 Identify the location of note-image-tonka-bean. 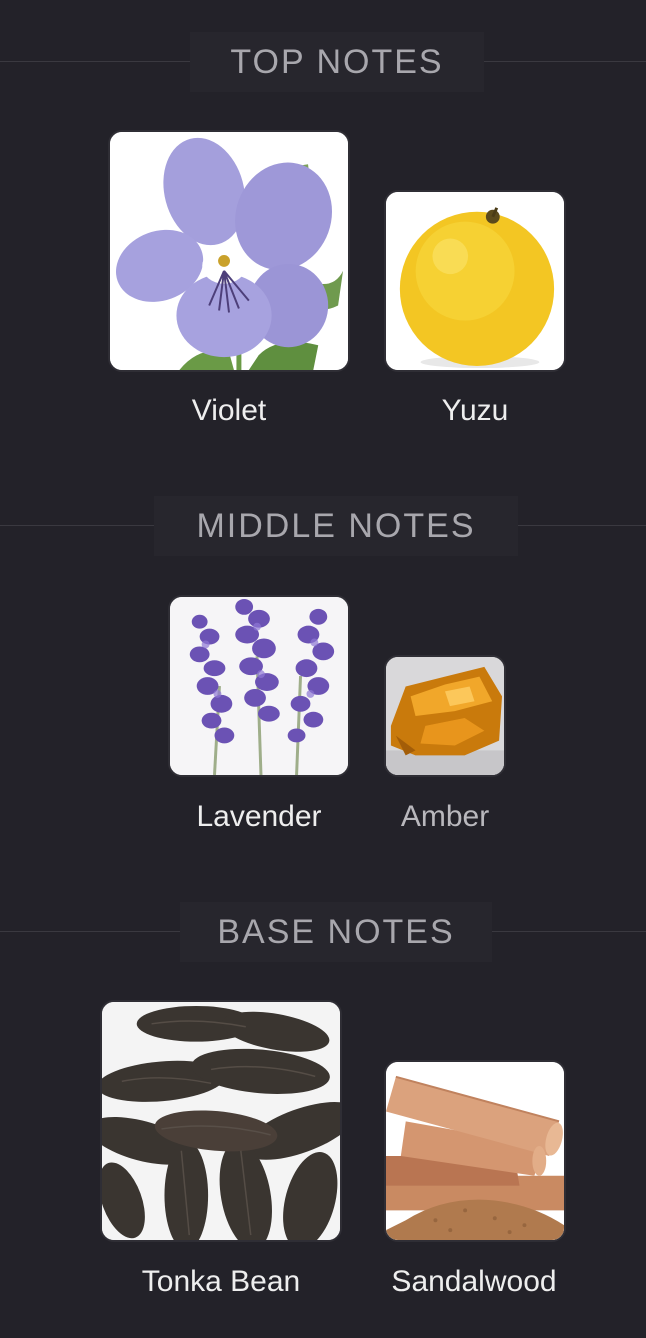
(221, 1121).